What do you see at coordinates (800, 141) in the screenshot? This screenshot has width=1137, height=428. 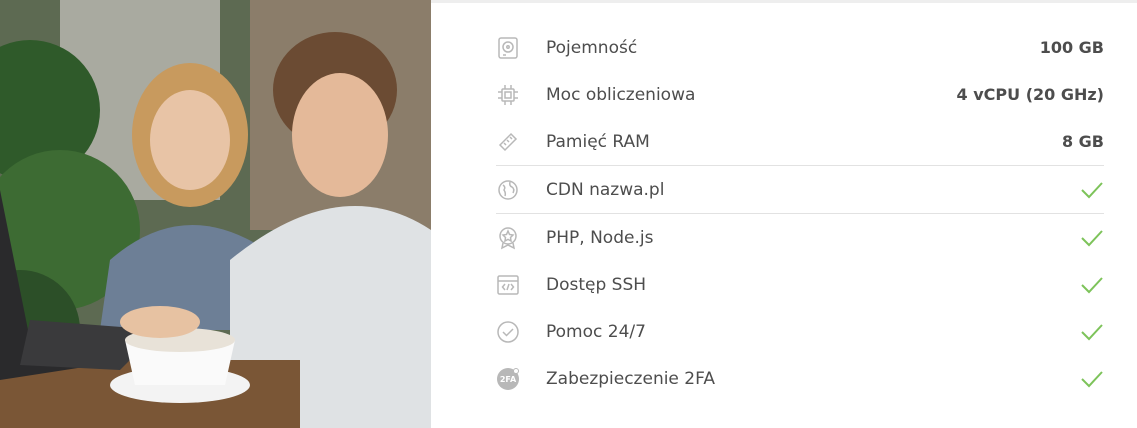 I see `feature-row-ram: Pamięć RAM 8 GB` at bounding box center [800, 141].